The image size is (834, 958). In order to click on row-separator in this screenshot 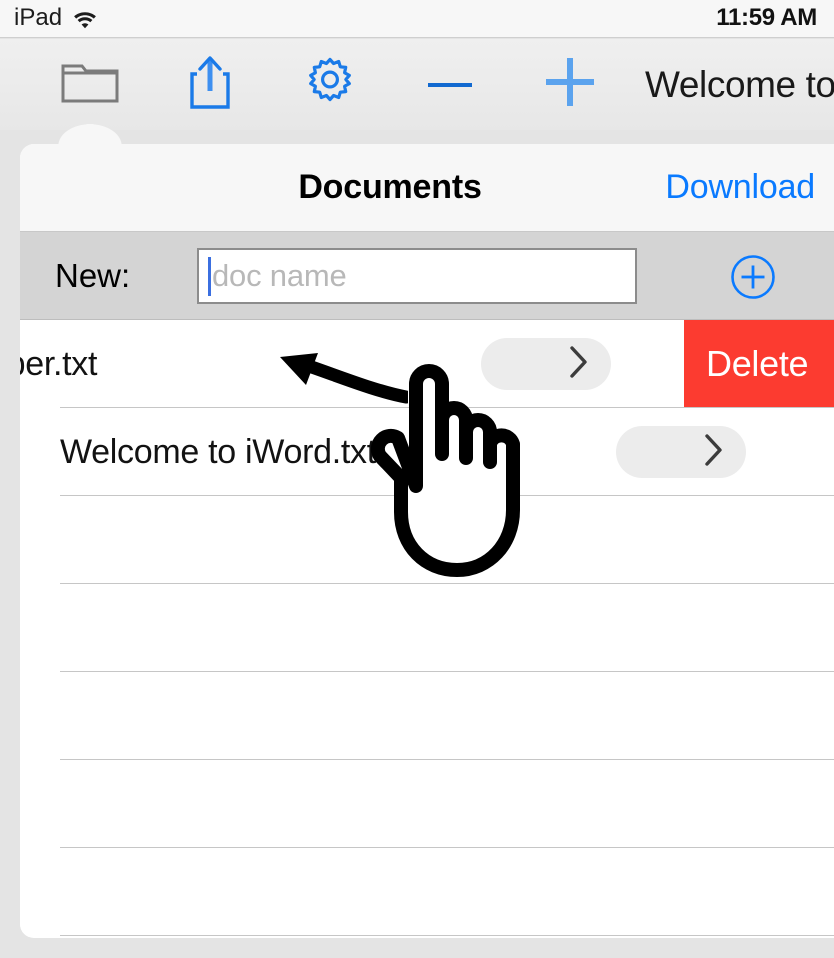, I will do `click(447, 935)`.